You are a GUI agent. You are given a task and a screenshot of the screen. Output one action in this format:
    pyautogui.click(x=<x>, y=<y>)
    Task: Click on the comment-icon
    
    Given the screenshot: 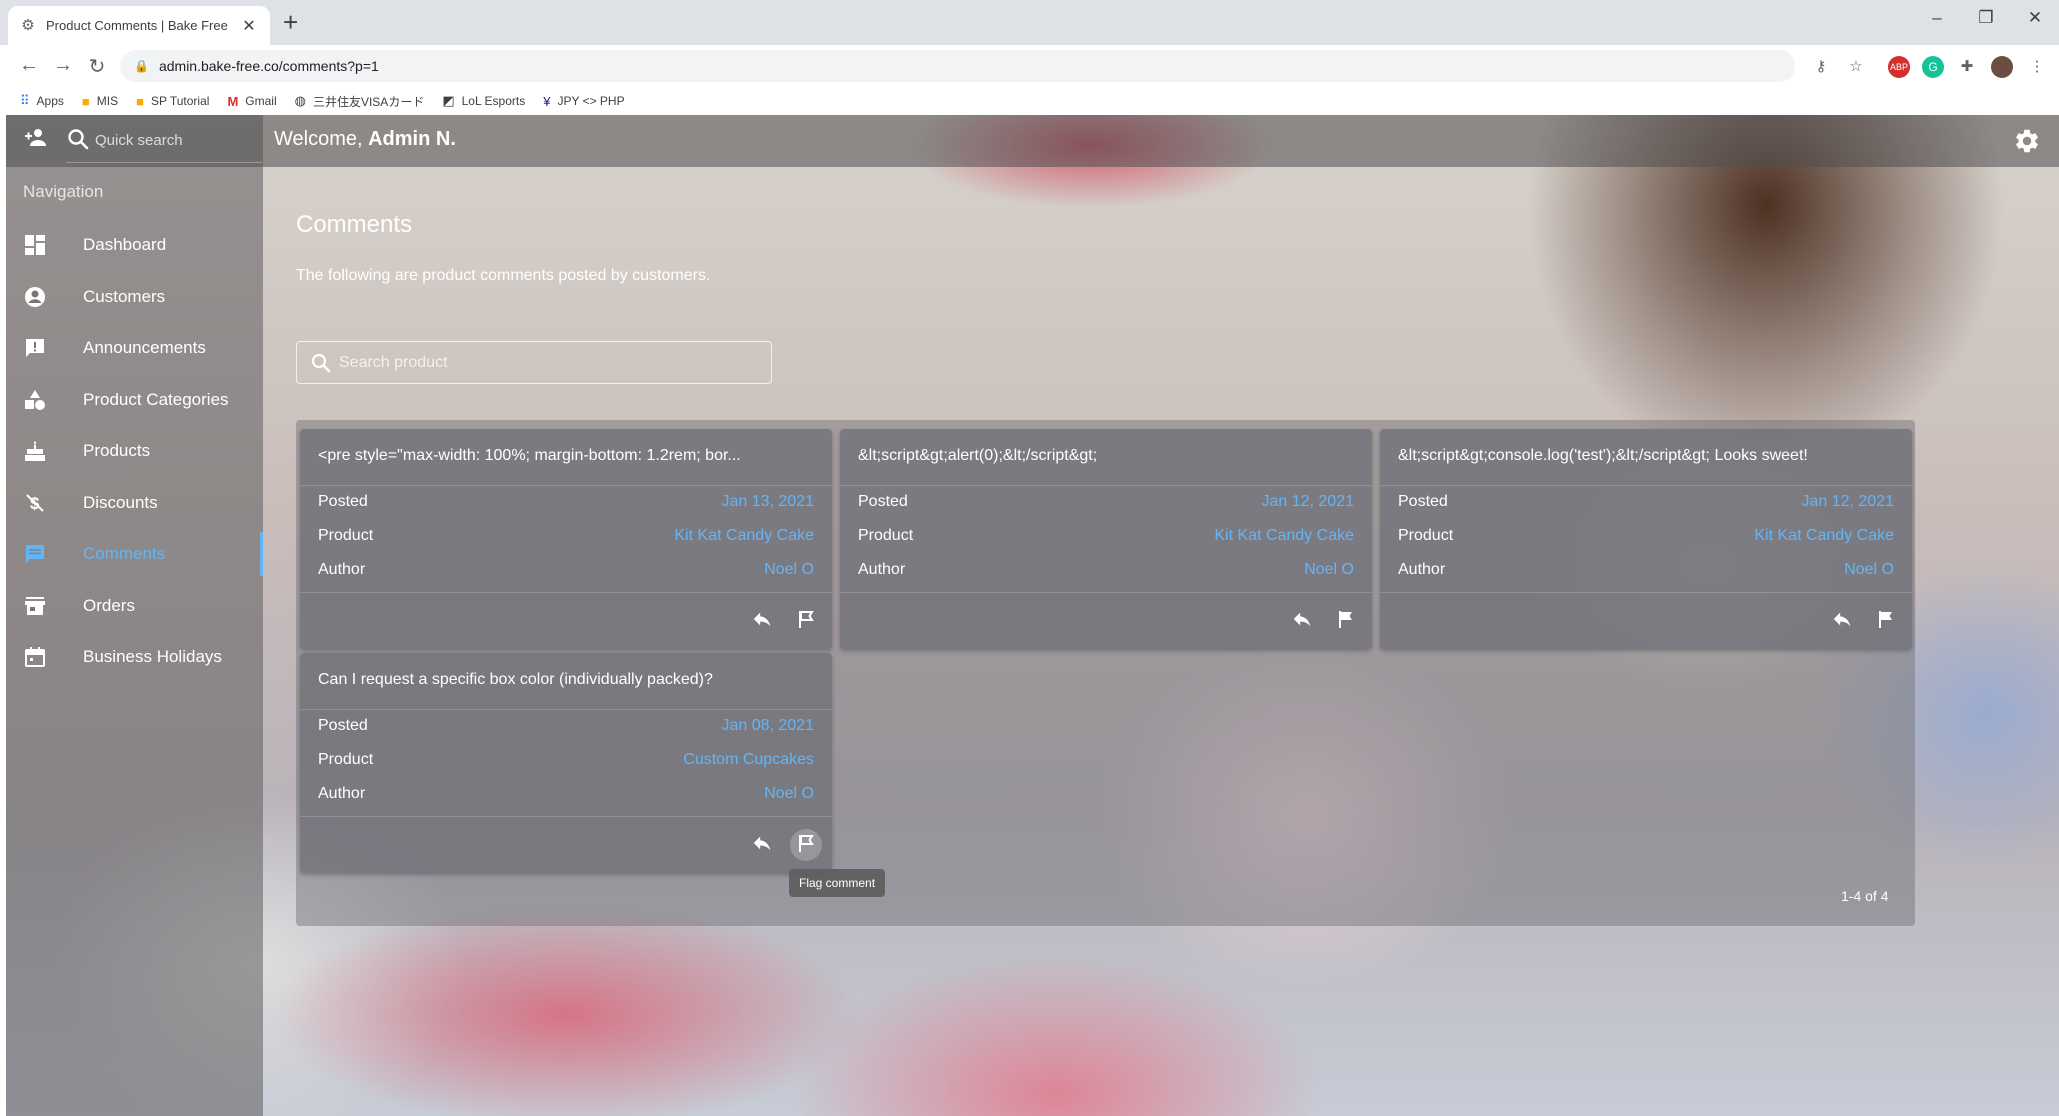 What is the action you would take?
    pyautogui.click(x=35, y=554)
    